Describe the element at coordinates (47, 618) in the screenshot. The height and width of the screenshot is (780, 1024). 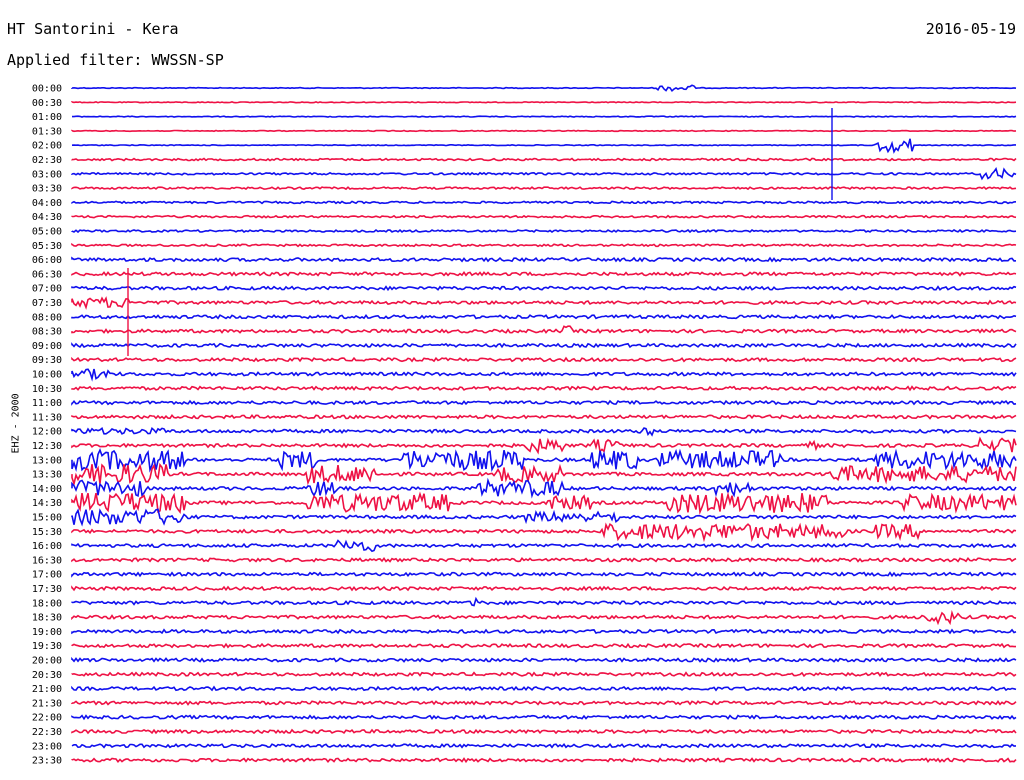
I see `time-label: 18:30` at that location.